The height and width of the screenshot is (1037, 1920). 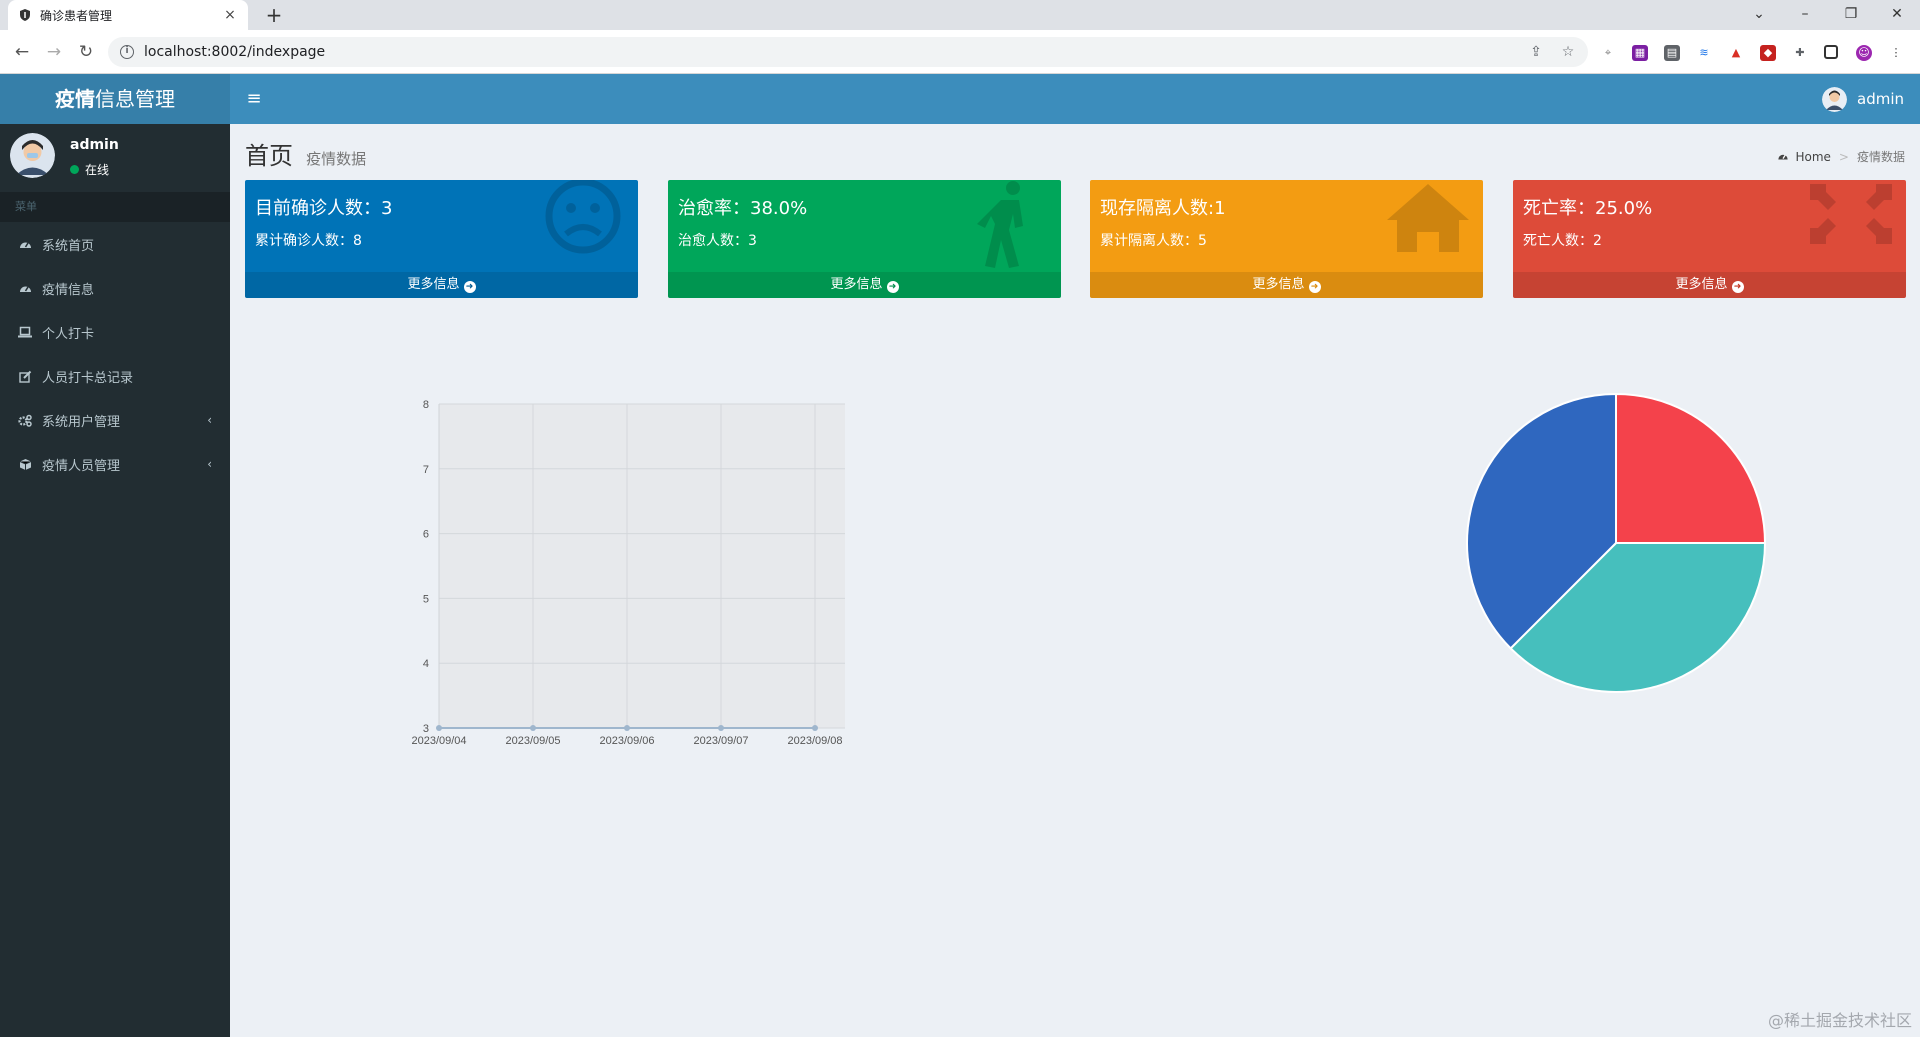 What do you see at coordinates (426, 664) in the screenshot?
I see `y-tick-label: 4` at bounding box center [426, 664].